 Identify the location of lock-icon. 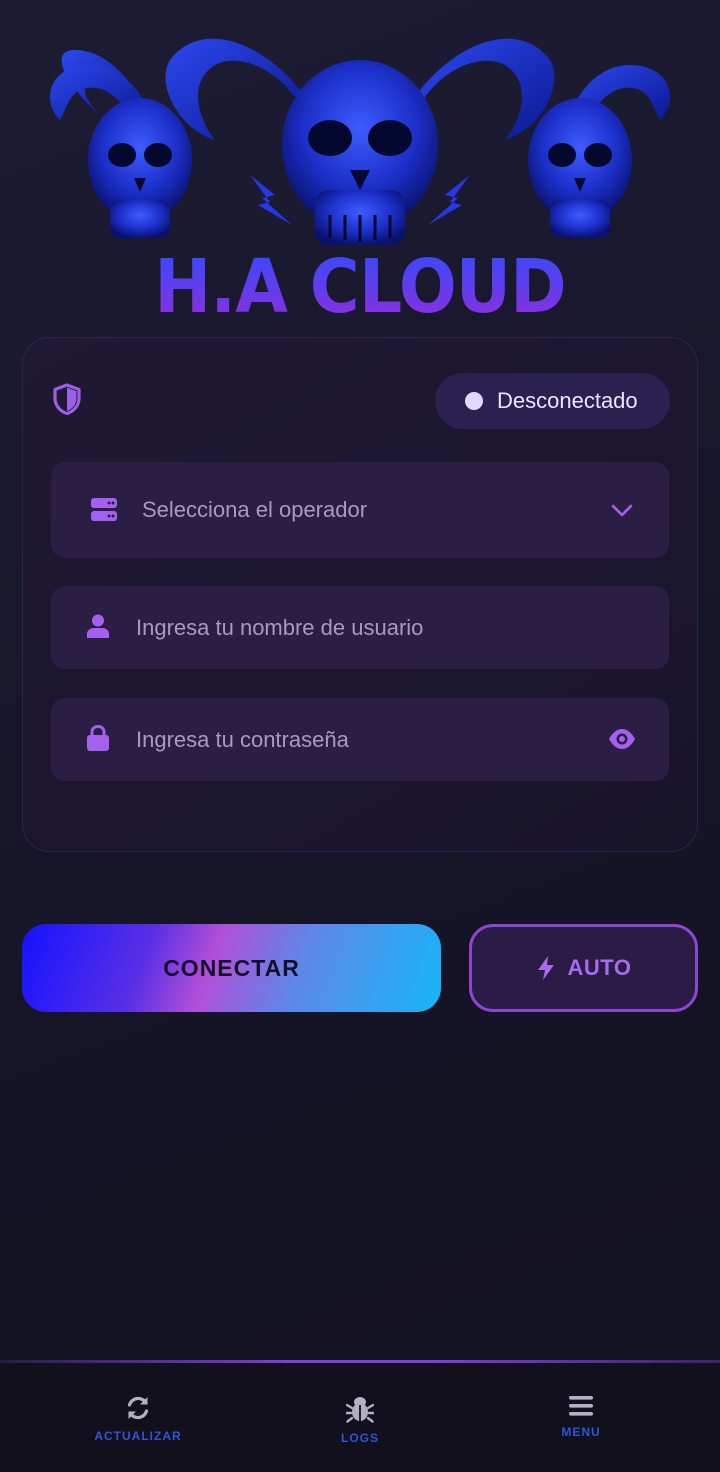
(98, 738).